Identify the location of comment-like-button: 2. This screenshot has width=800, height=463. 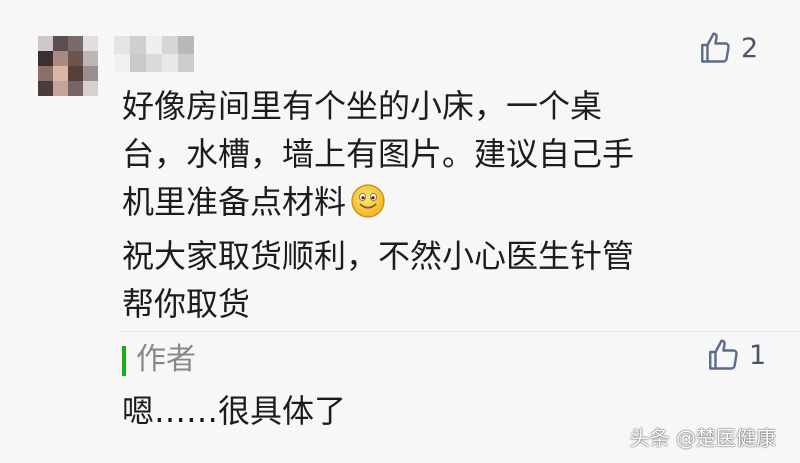
(727, 48).